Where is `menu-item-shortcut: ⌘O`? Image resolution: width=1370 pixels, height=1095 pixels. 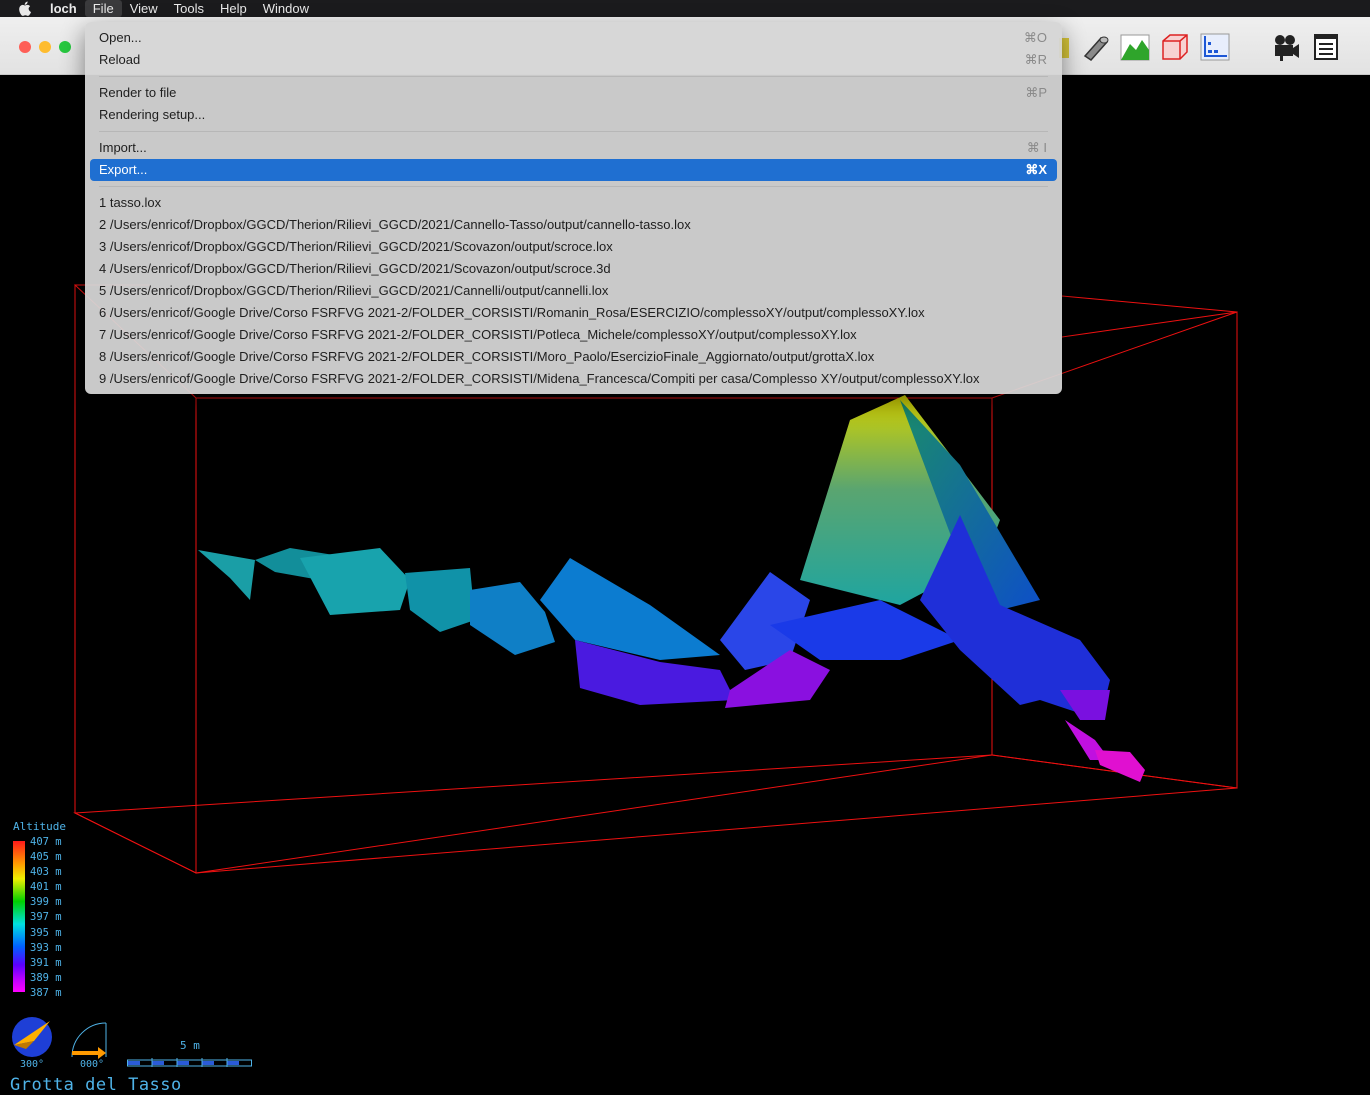
menu-item-shortcut: ⌘O is located at coordinates (1035, 37).